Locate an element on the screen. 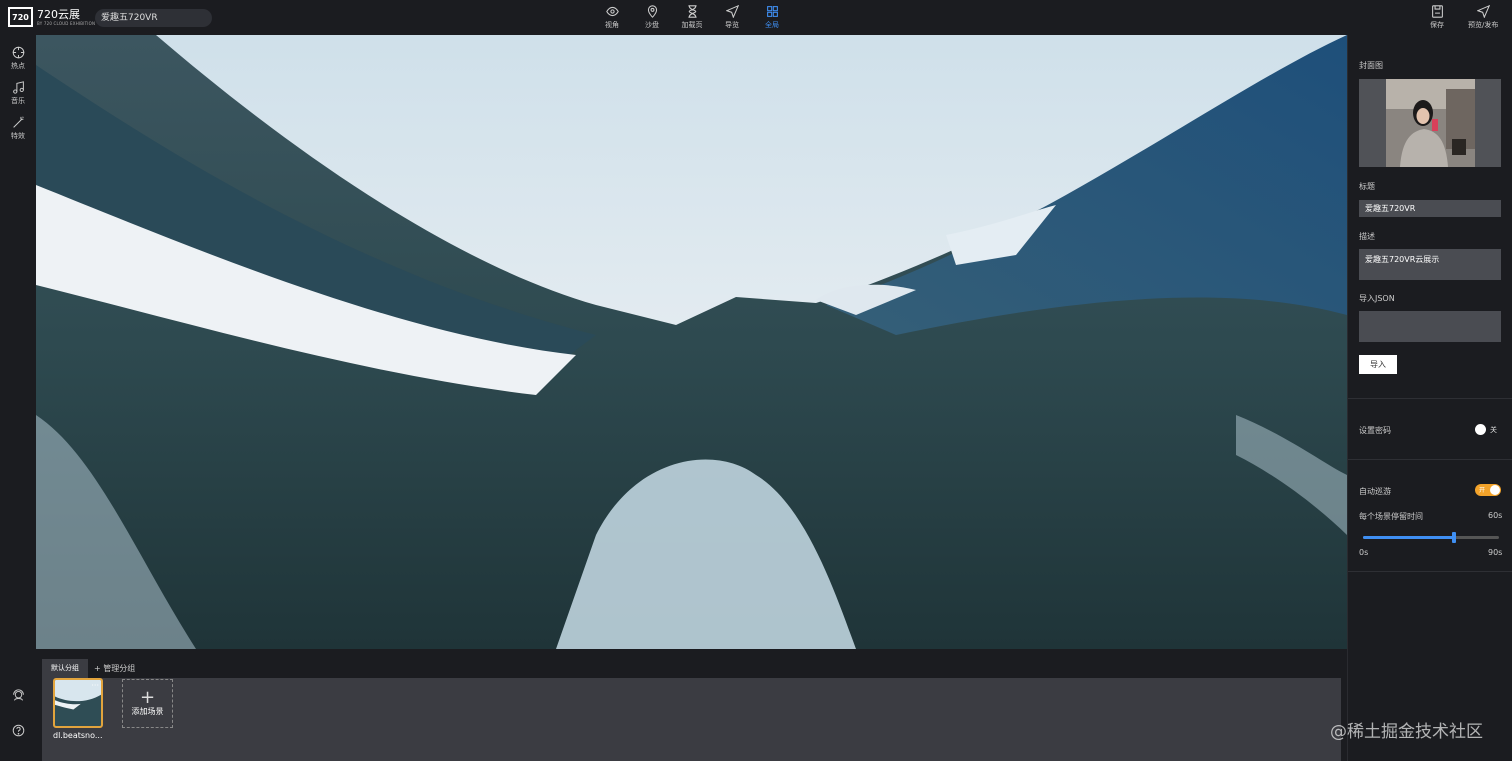 Image resolution: width=1512 pixels, height=761 pixels. scene-strip: 默认分组 + 管理分组 ··· dl.beatsno... + 添加场景 is located at coordinates (691, 705).